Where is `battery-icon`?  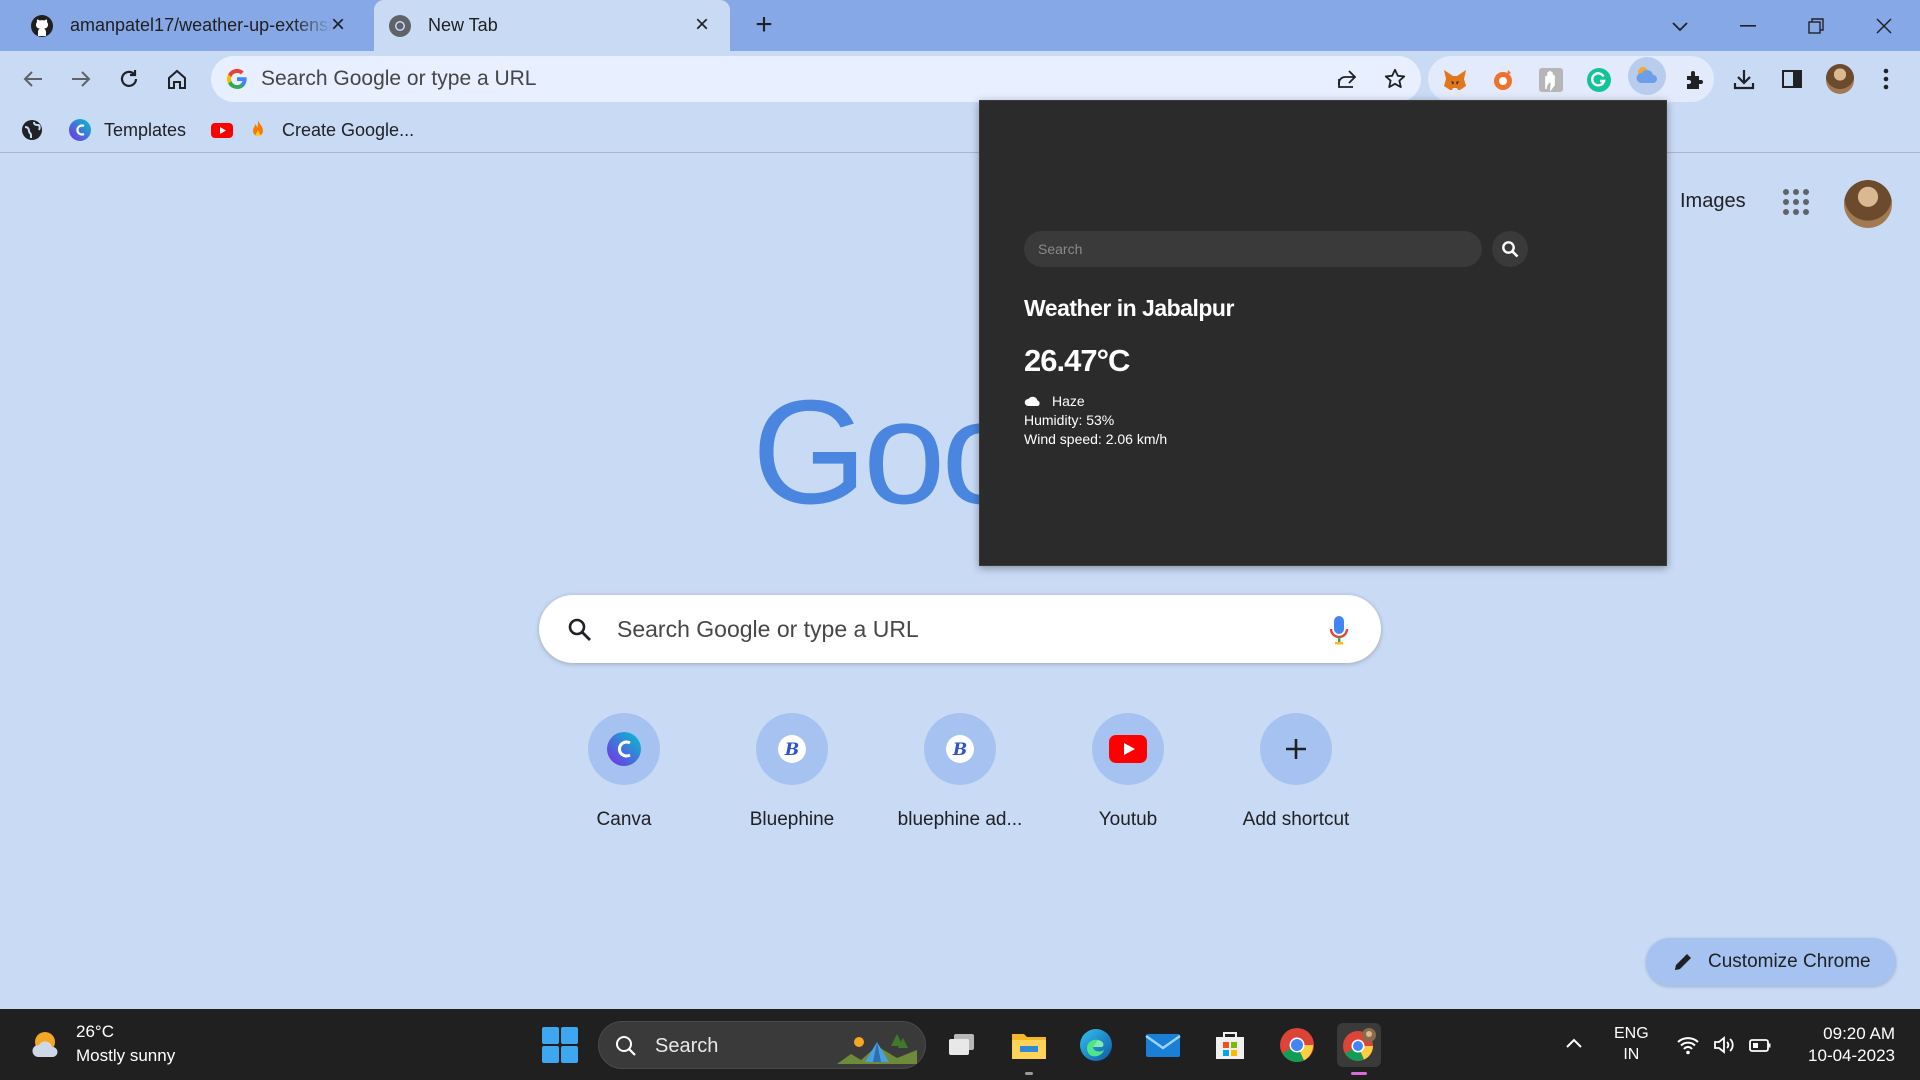 battery-icon is located at coordinates (1760, 1045).